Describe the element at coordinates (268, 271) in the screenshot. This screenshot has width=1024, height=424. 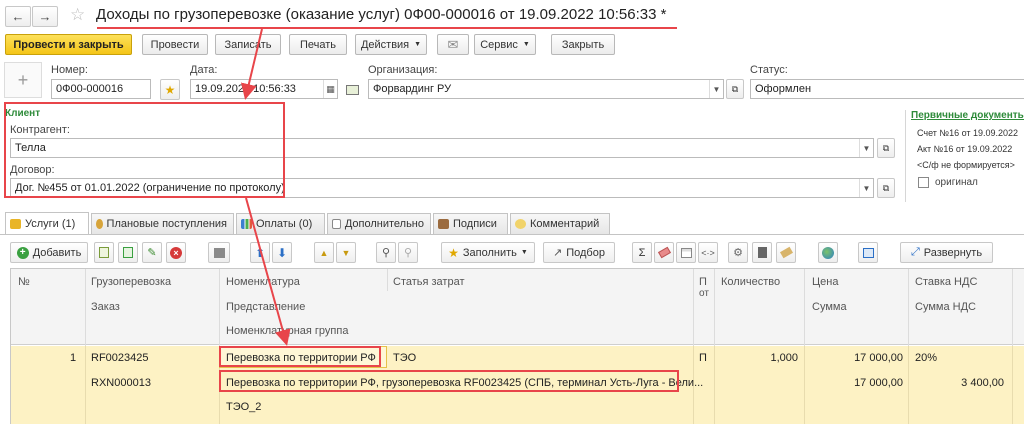
I see `arrow-to-nomenclature` at that location.